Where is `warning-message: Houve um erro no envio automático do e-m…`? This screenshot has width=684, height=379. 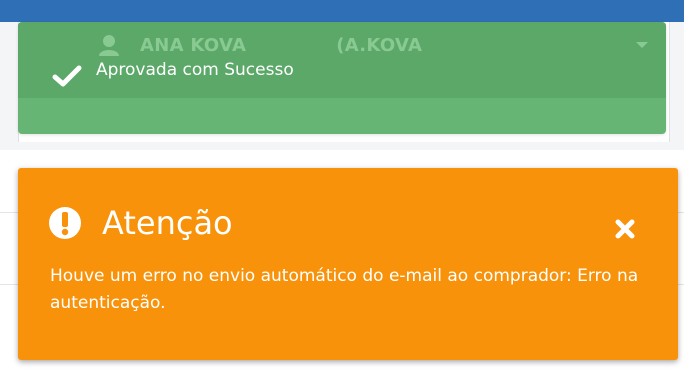
warning-message: Houve um erro no envio automático do e-m… is located at coordinates (344, 289).